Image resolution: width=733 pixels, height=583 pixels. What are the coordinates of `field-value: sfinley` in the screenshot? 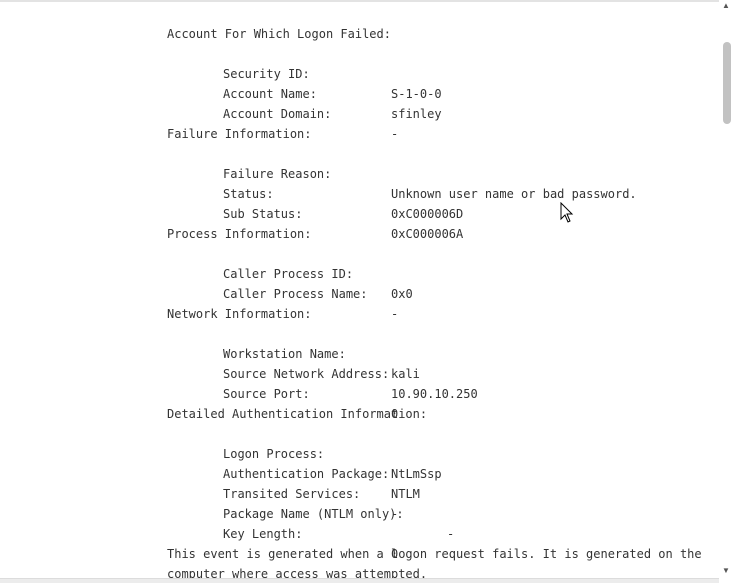 It's located at (416, 114).